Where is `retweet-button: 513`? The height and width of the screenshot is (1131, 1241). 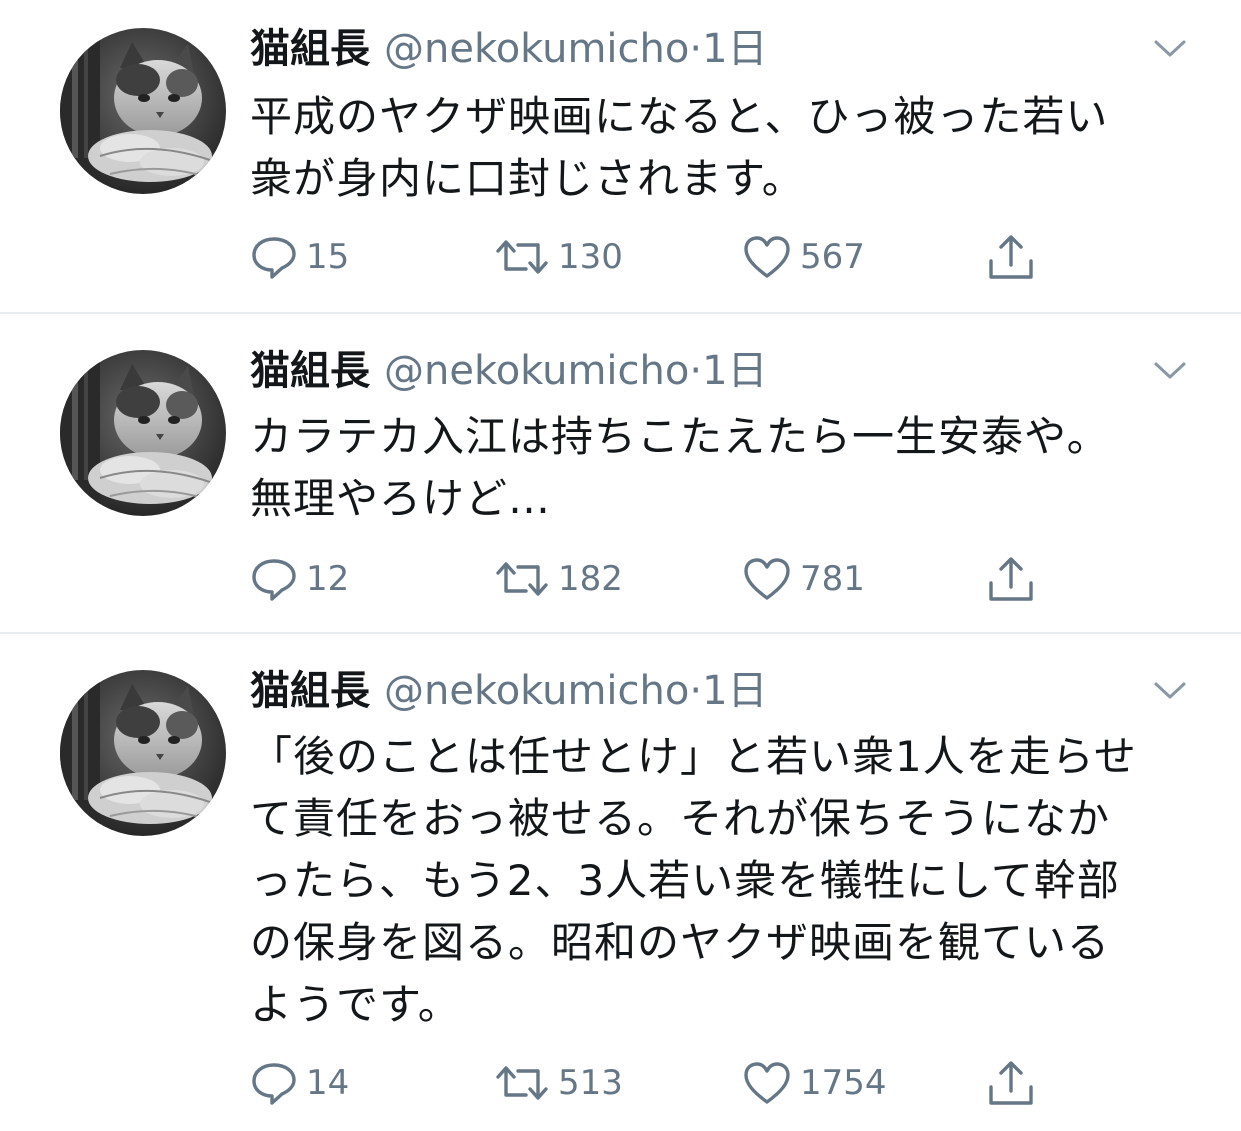 retweet-button: 513 is located at coordinates (558, 1083).